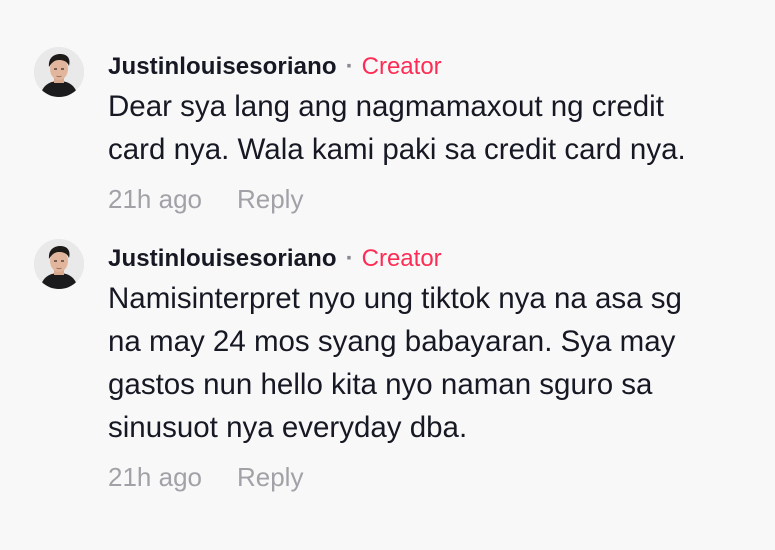  I want to click on comment-text-line: sinusuot nya everyday dba., so click(288, 427).